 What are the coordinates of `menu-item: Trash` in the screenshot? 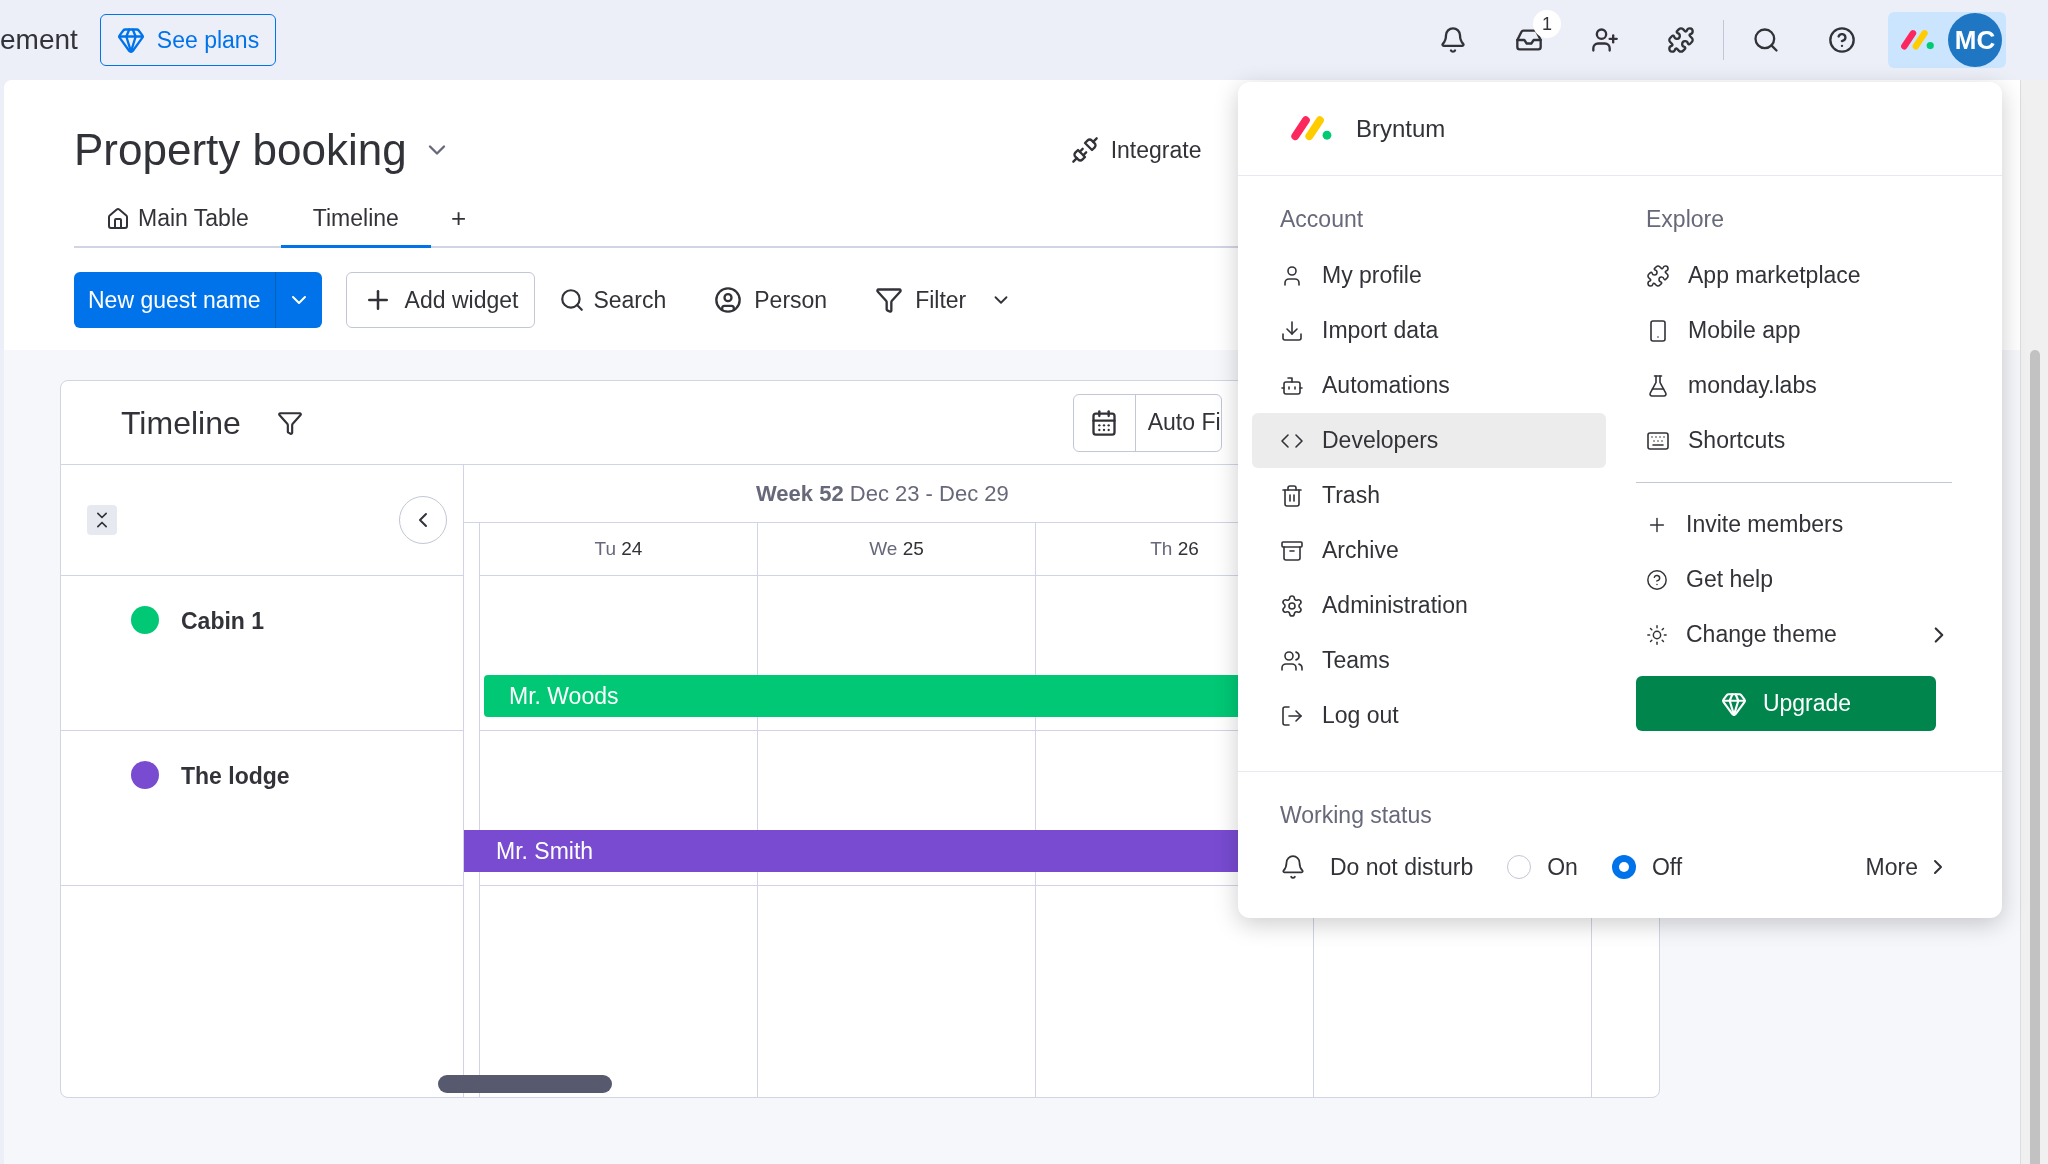 It's located at (1429, 495).